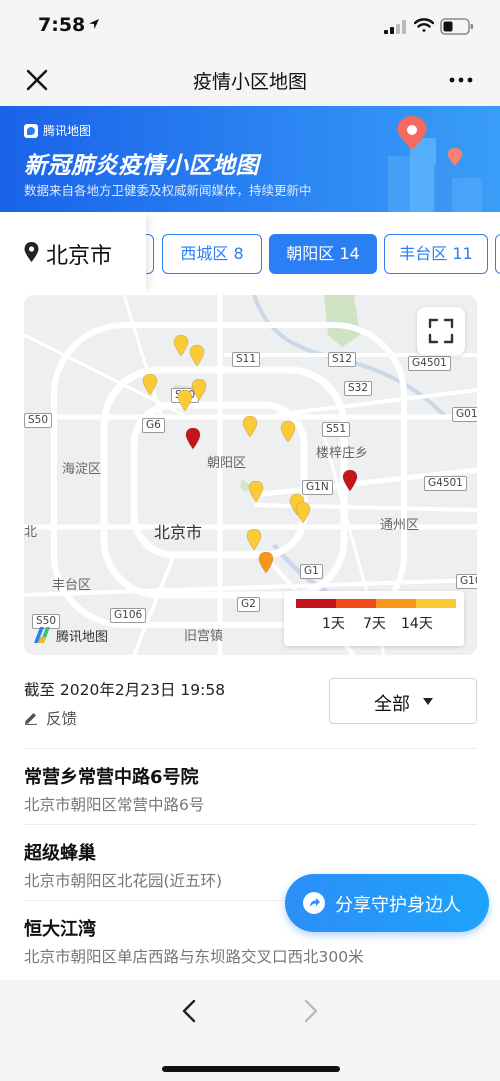 This screenshot has height=1081, width=500. Describe the element at coordinates (456, 26) in the screenshot. I see `battery-icon` at that location.